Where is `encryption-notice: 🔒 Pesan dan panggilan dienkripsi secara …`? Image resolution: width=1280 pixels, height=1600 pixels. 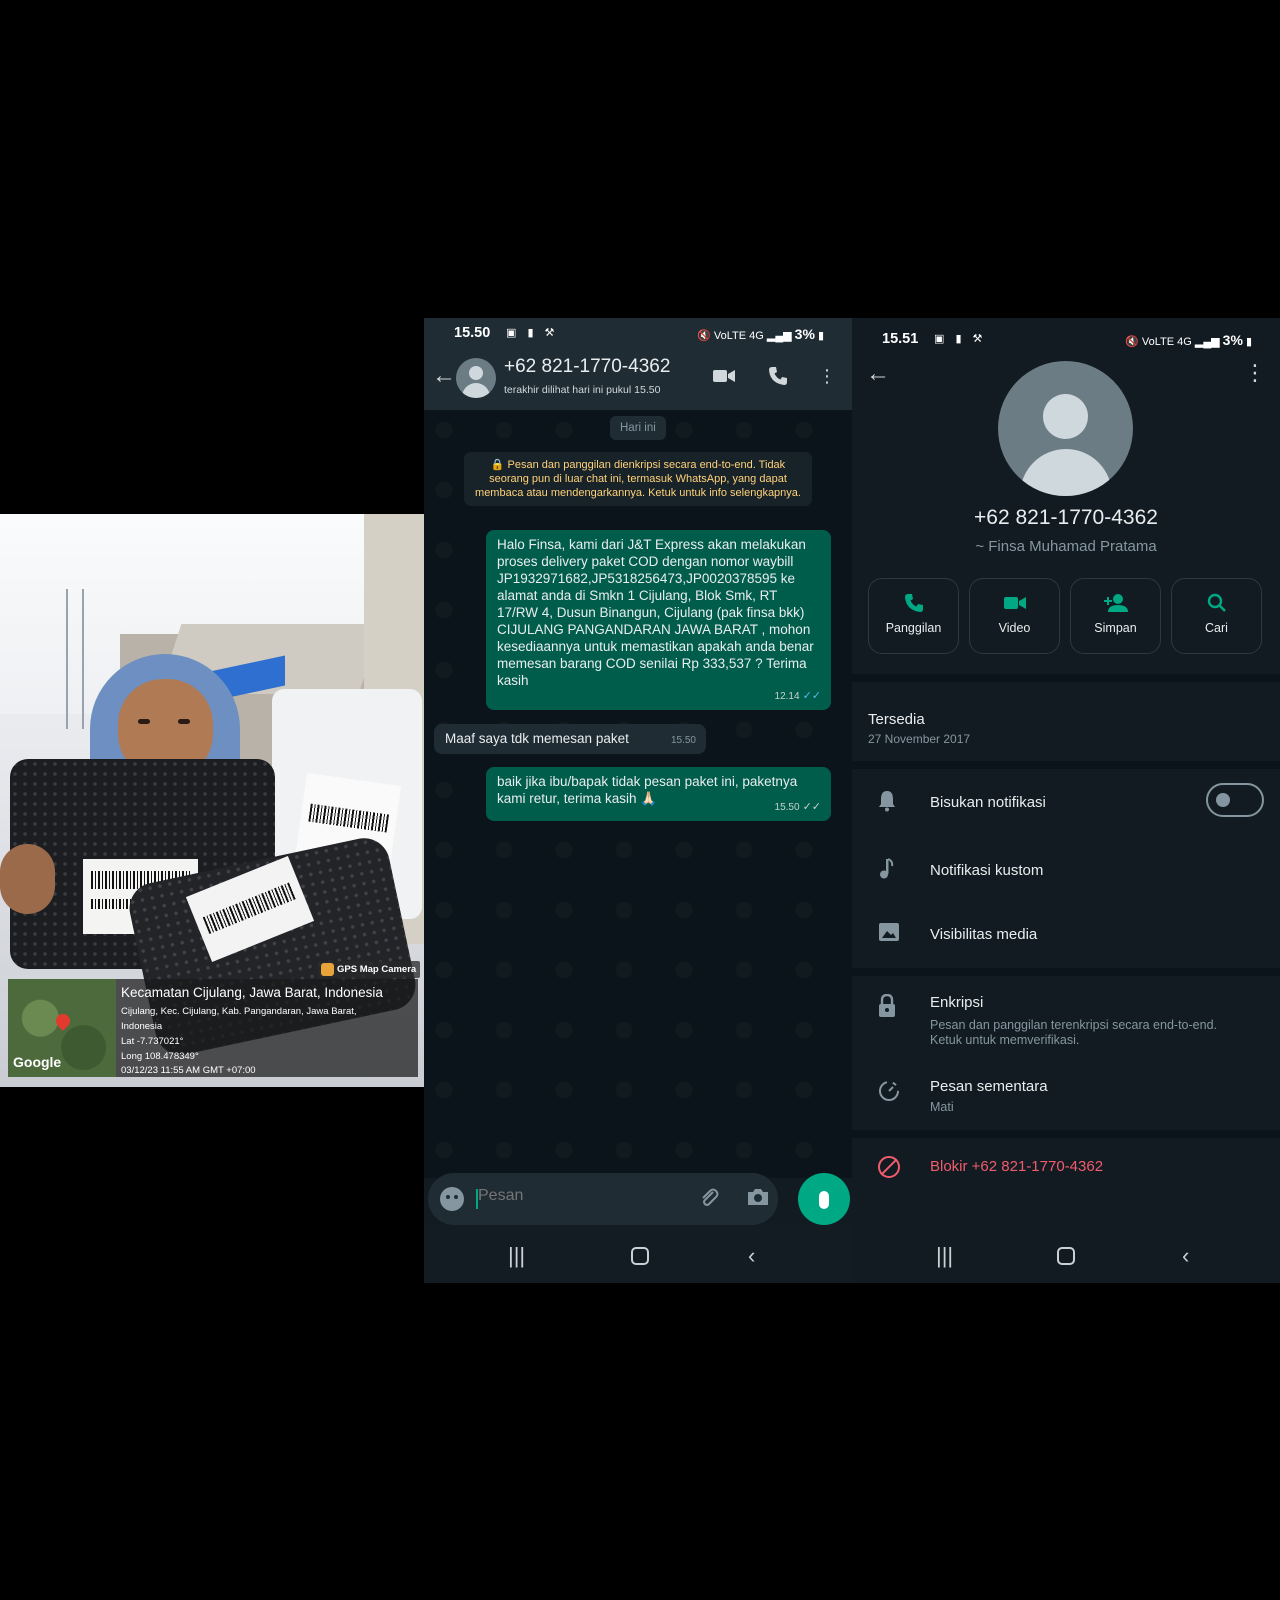
encryption-notice: 🔒 Pesan dan panggilan dienkripsi secara … is located at coordinates (638, 479).